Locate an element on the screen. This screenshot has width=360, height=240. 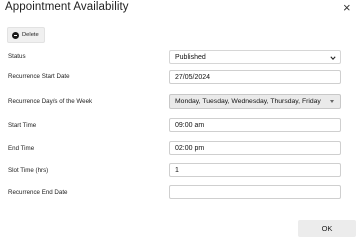
recurrence-end-date-label: Recurrence End Date is located at coordinates (38, 192).